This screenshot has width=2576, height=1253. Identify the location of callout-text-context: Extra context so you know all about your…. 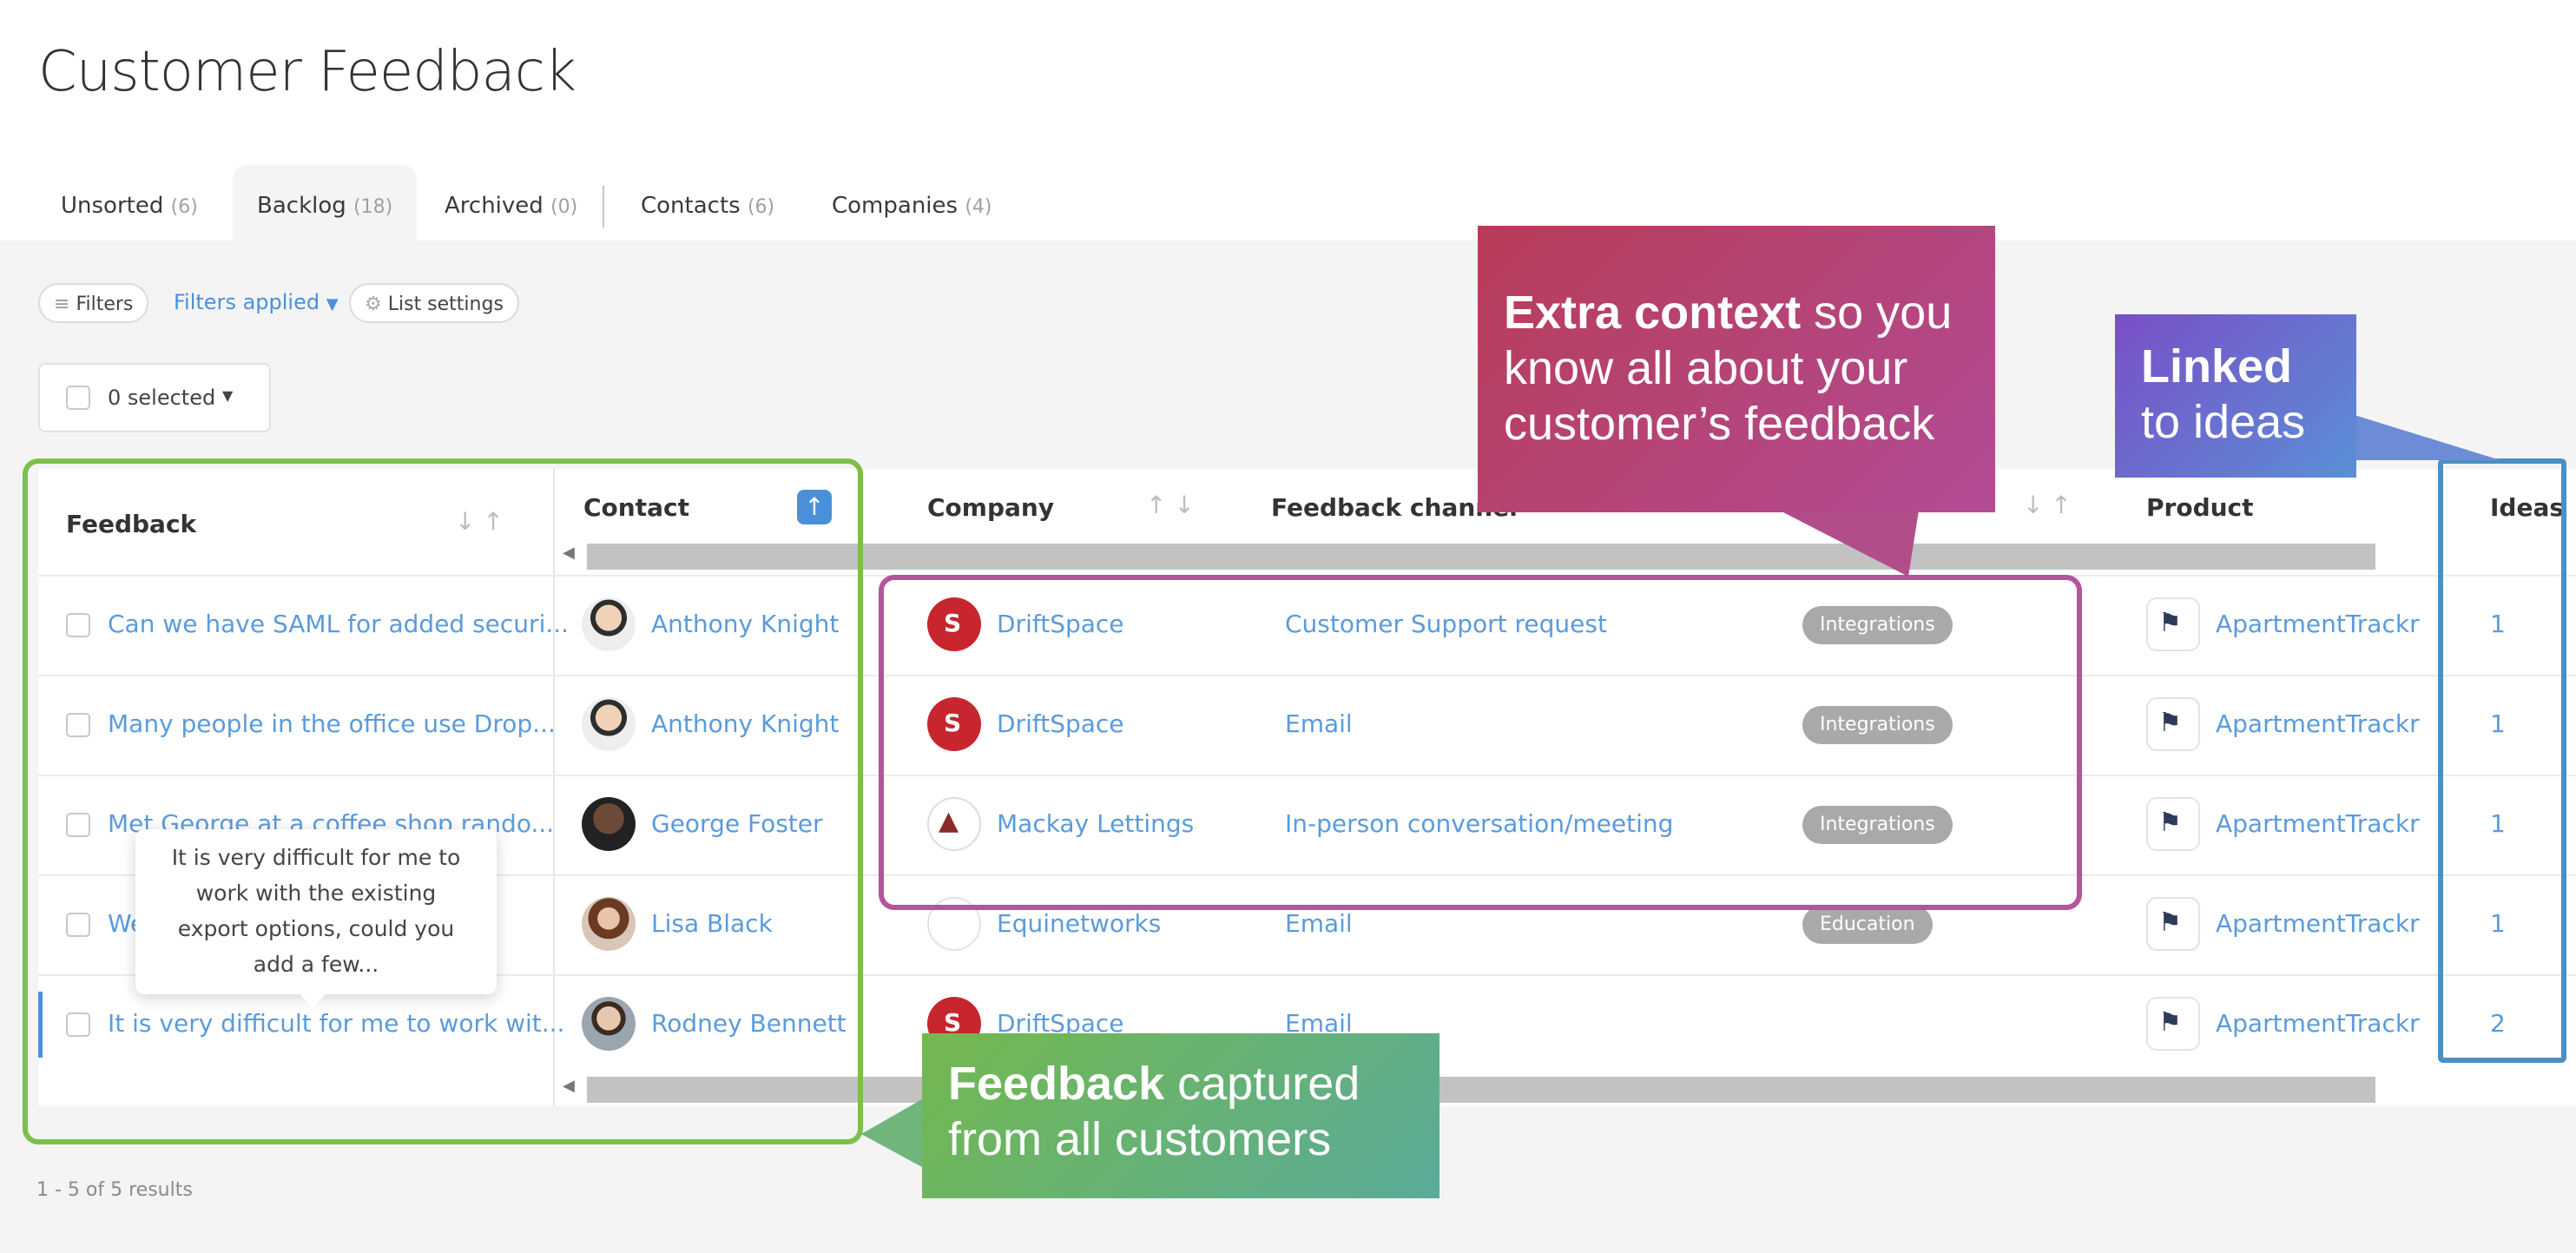
(1747, 368).